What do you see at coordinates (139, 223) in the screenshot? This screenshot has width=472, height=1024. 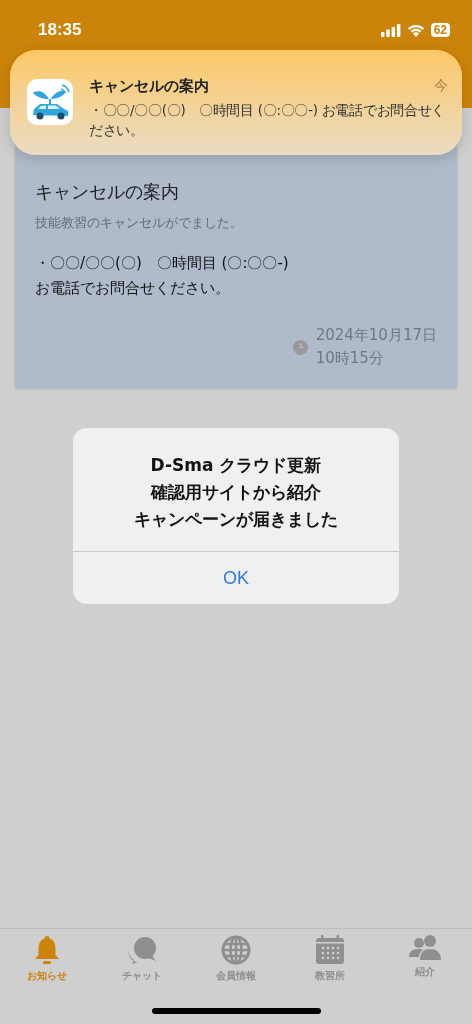 I see `notice-subtitle: 技能教習のキャンセルがでました。` at bounding box center [139, 223].